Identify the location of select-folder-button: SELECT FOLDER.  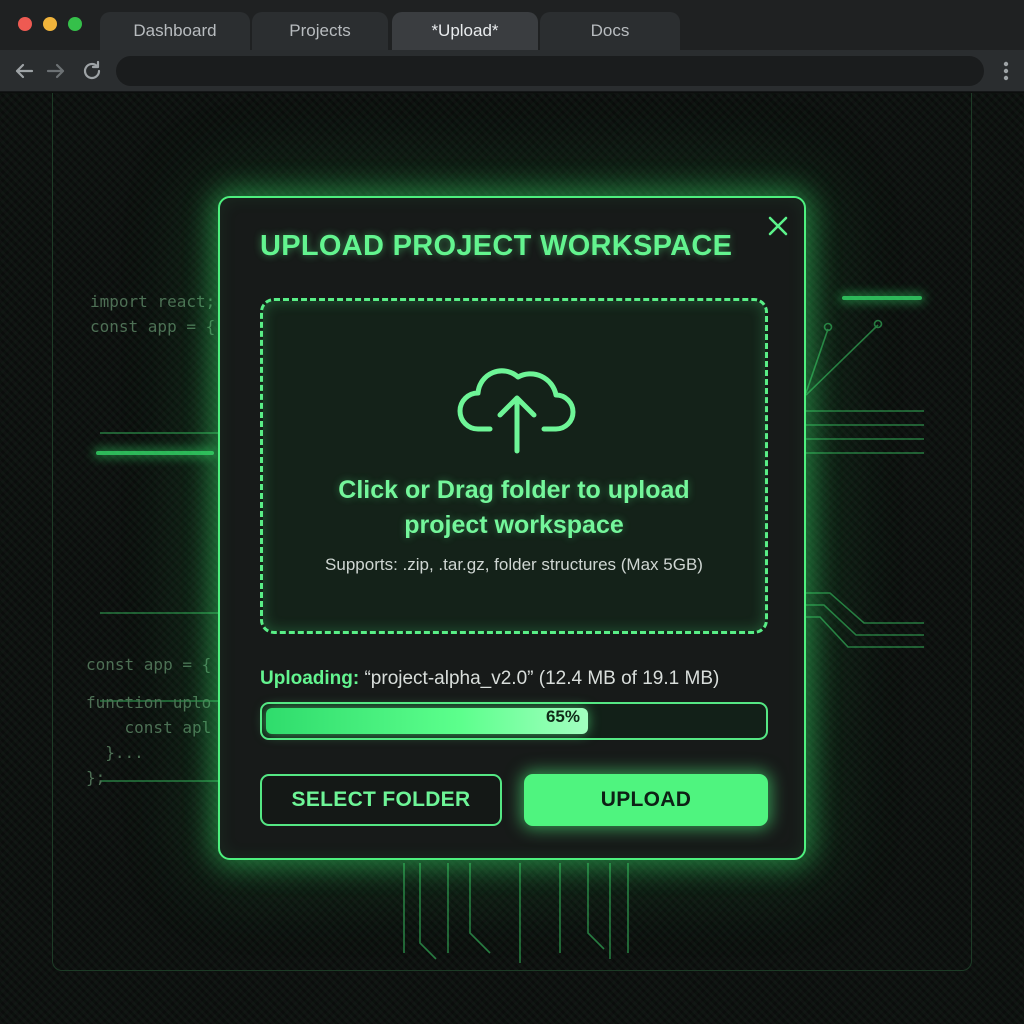
(381, 800).